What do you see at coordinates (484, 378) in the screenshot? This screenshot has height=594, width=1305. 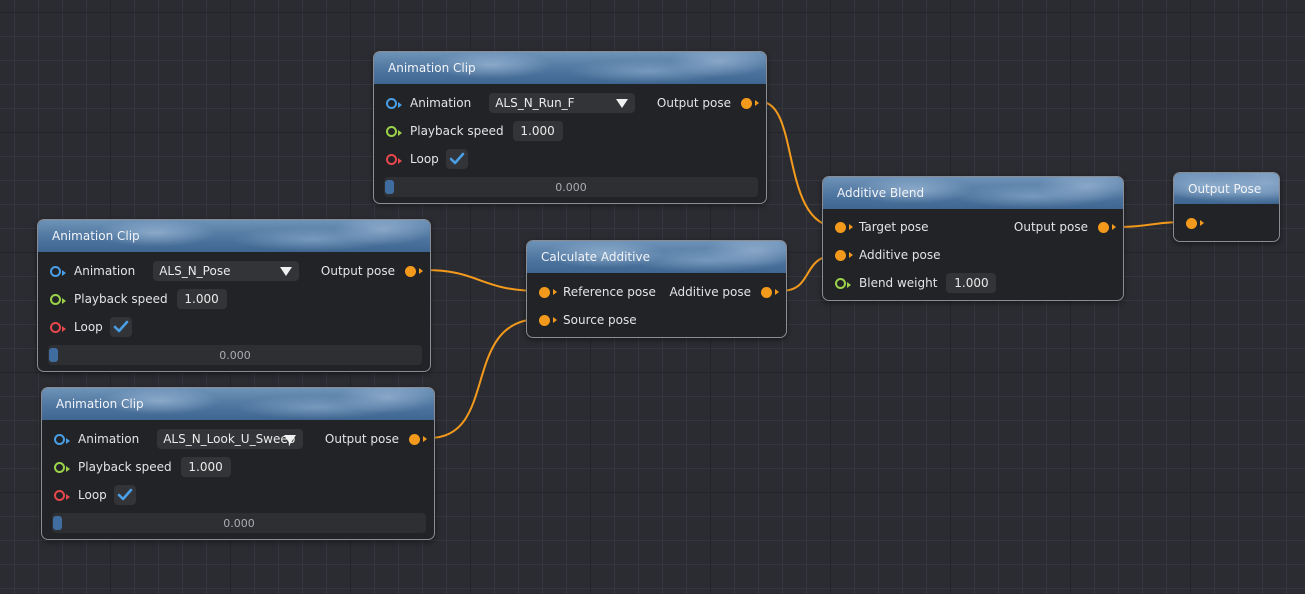 I see `wire-look-to-source` at bounding box center [484, 378].